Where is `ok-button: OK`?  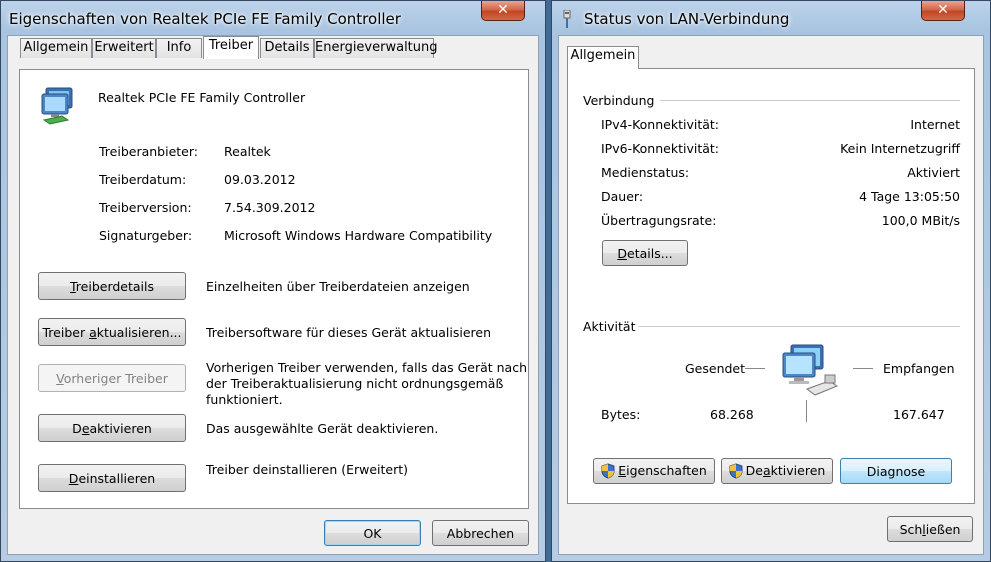
ok-button: OK is located at coordinates (372, 533).